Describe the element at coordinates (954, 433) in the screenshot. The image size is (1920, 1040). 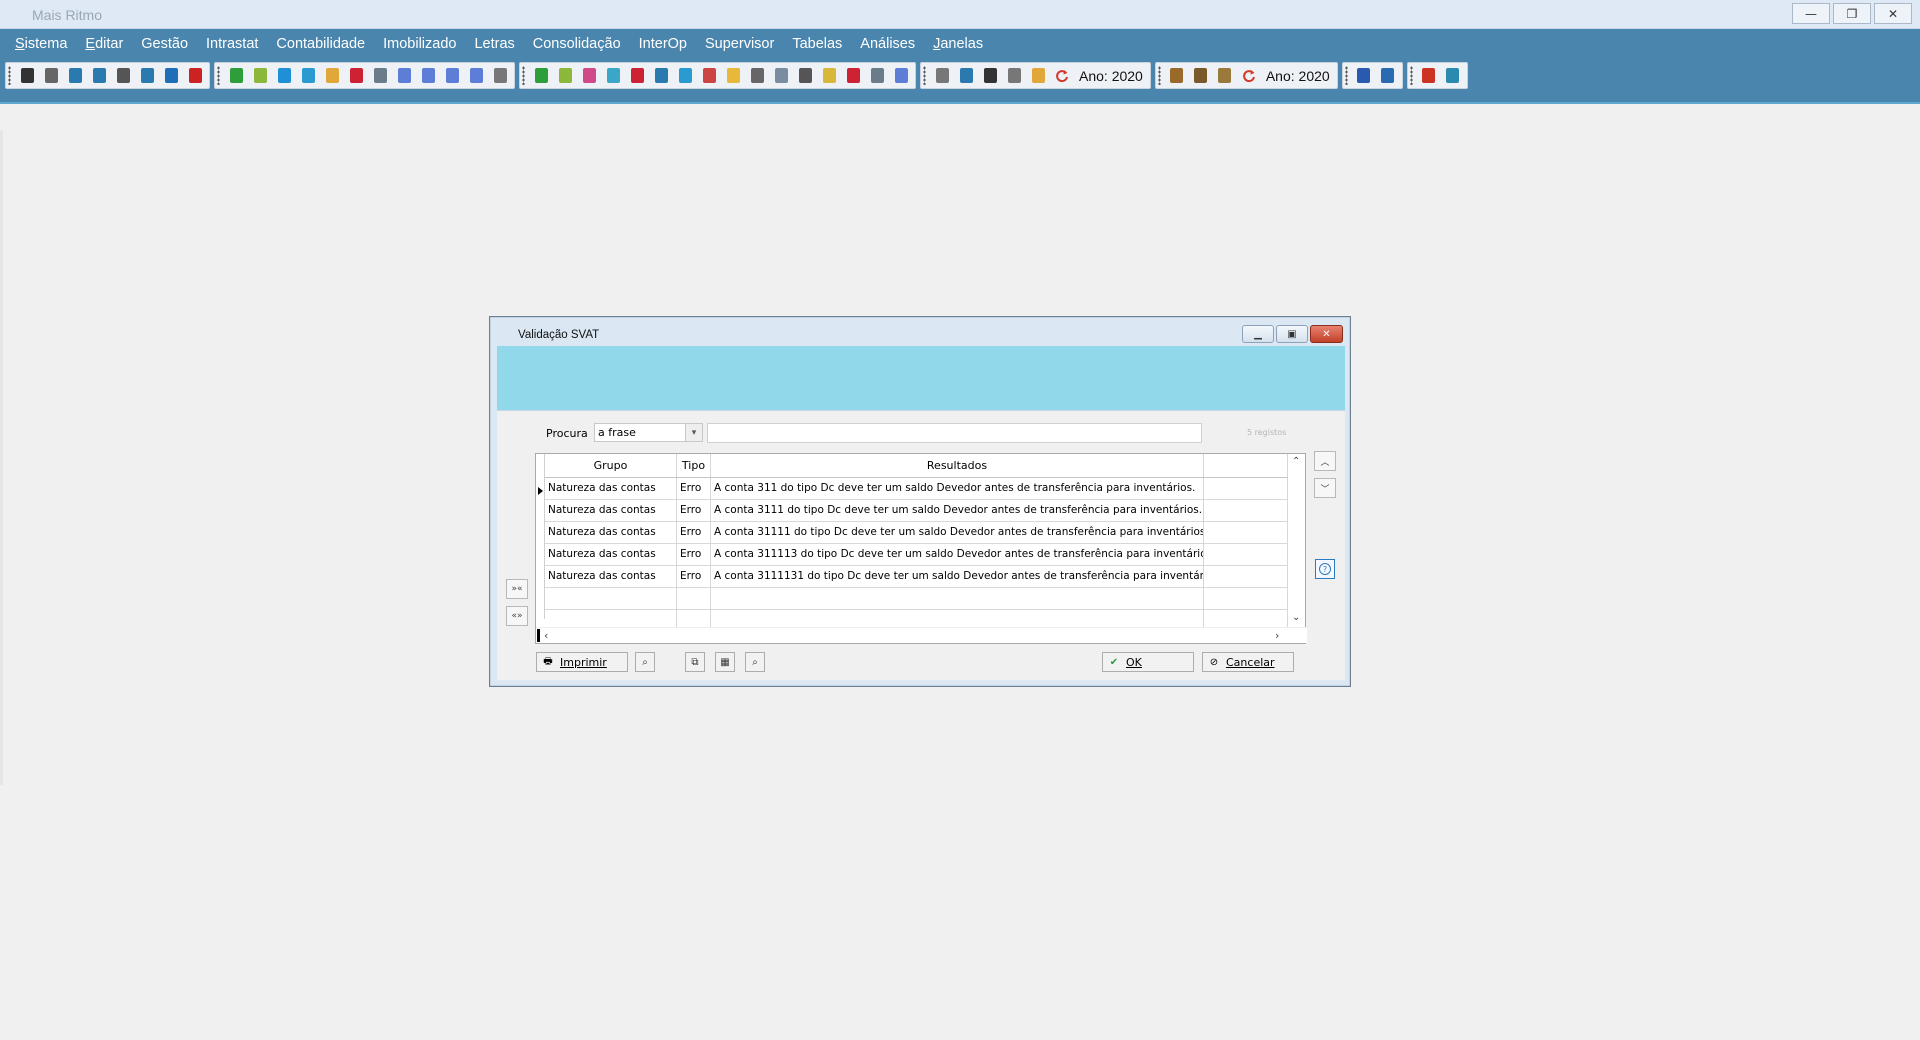
I see `search-input` at that location.